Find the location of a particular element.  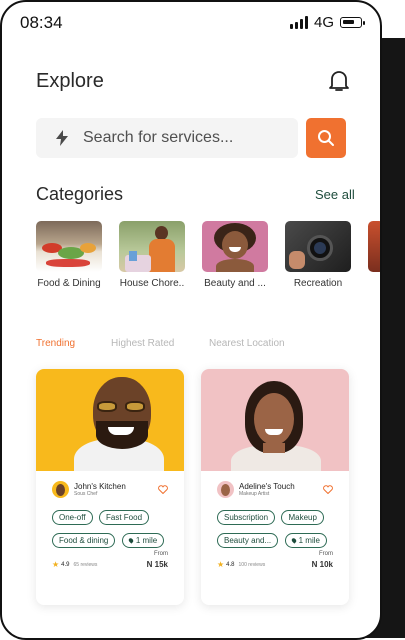

battery-level is located at coordinates (348, 22).